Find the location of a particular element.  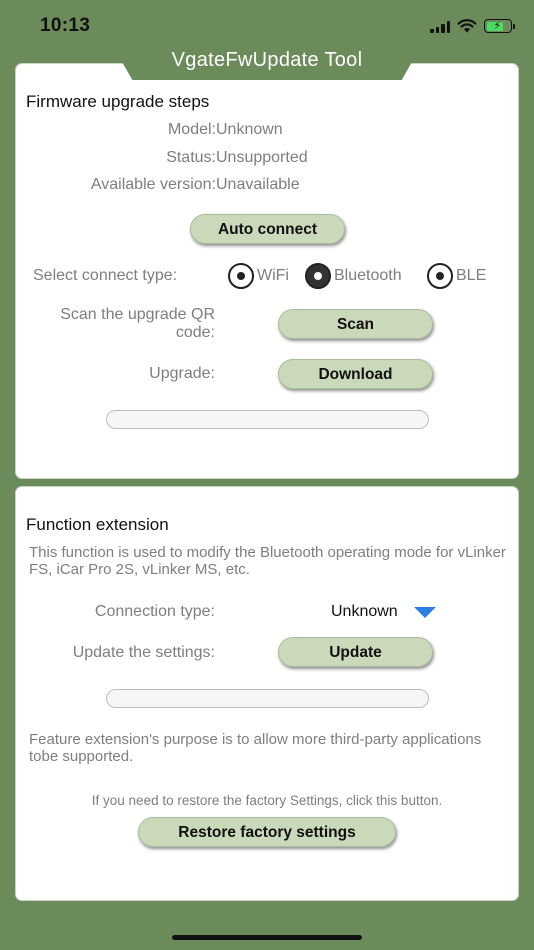

ble-radio-icon is located at coordinates (440, 276).